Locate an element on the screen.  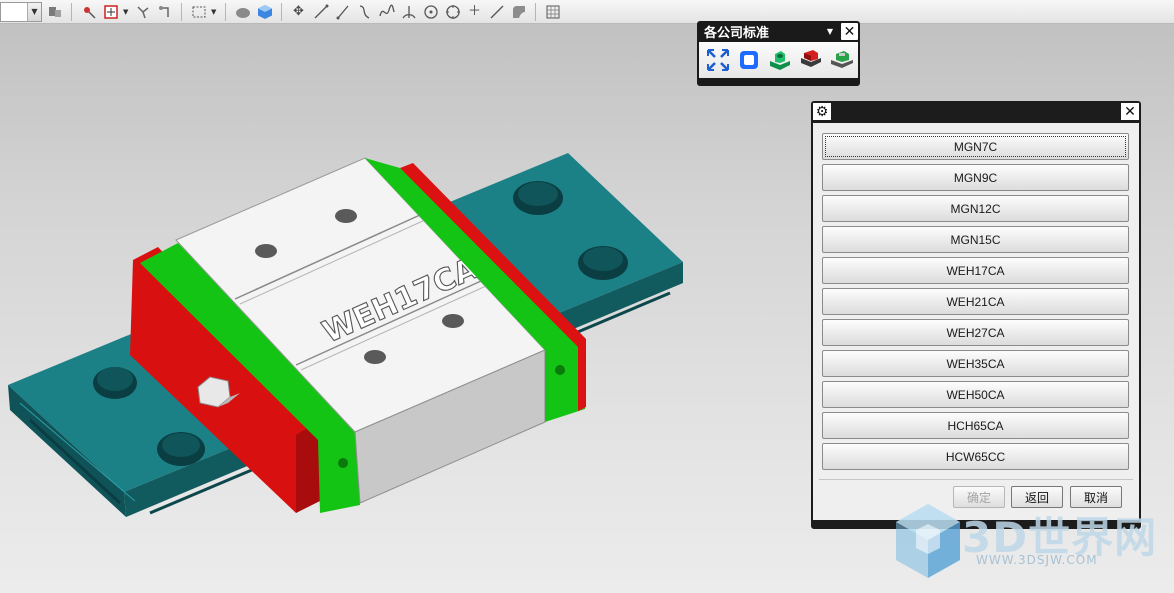
gear-icon: ⚙ is located at coordinates (822, 111).